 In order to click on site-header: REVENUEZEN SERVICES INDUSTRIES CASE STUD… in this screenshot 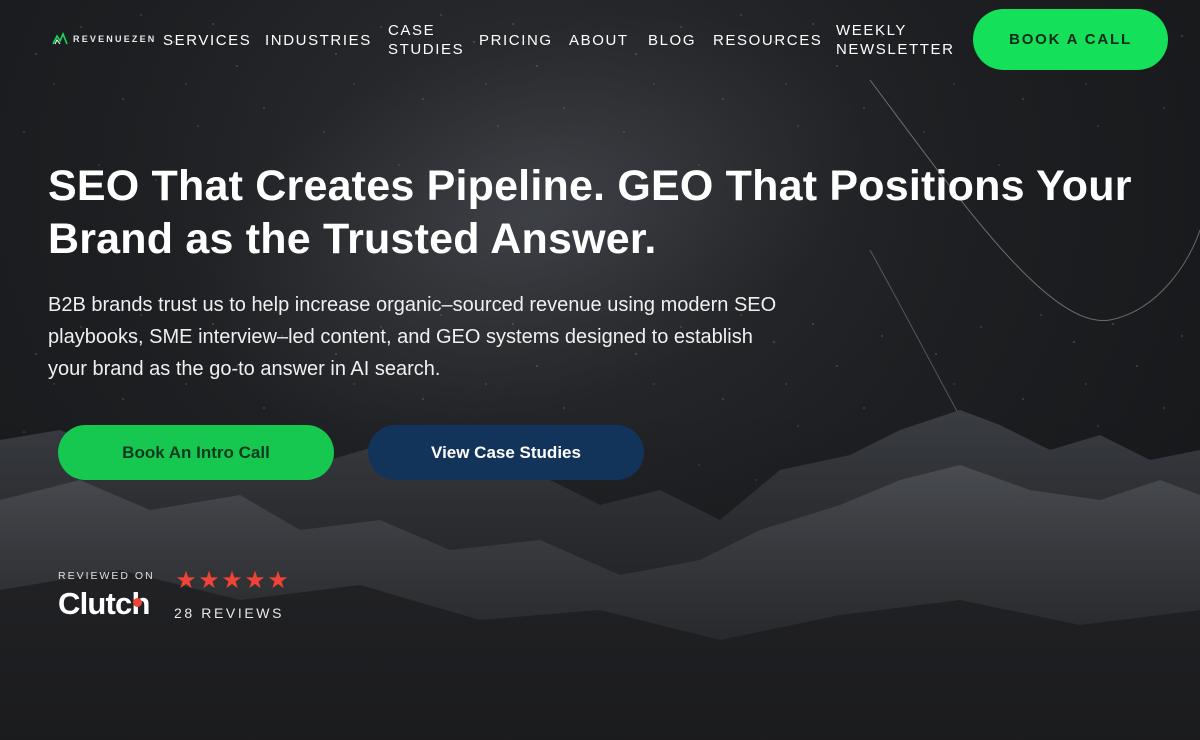, I will do `click(600, 40)`.